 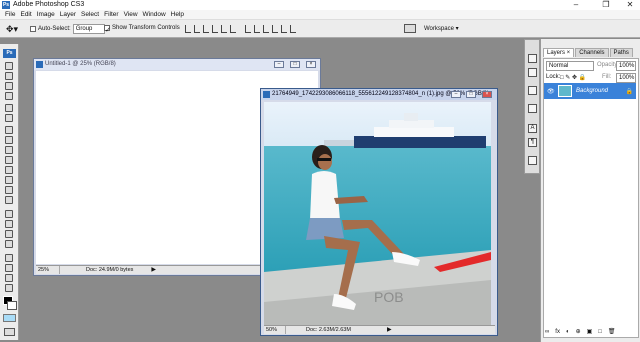 I want to click on history-icon, so click(x=532, y=72).